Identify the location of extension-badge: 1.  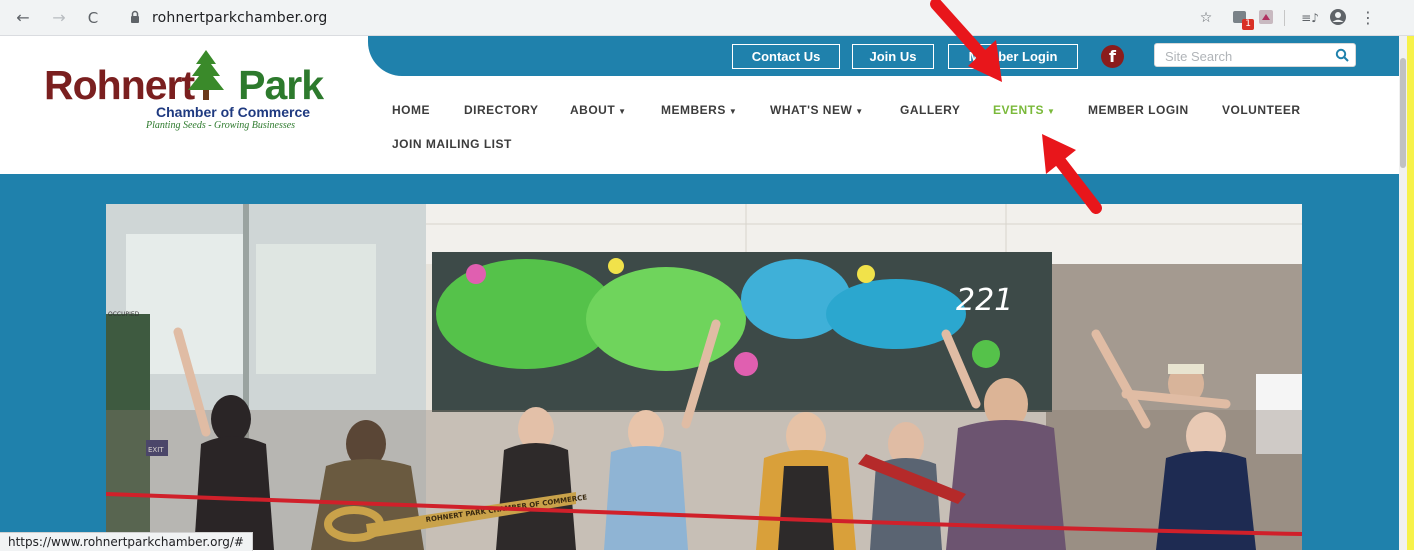
(1248, 24).